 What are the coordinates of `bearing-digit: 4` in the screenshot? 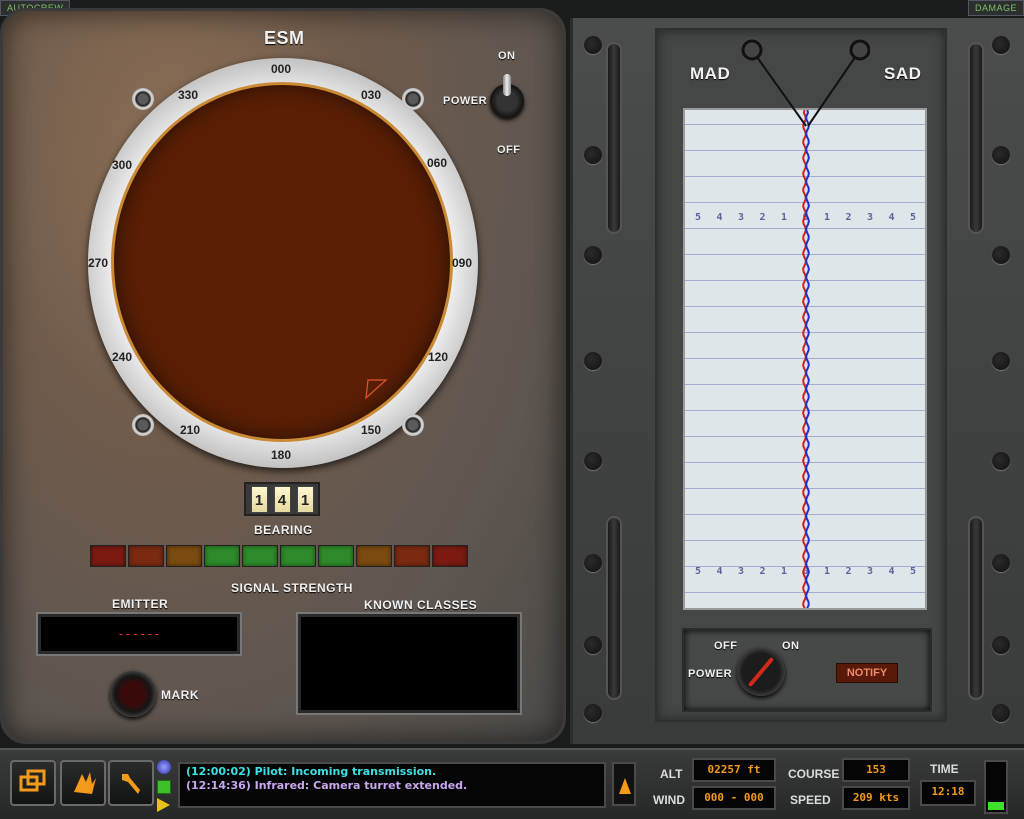 It's located at (282, 499).